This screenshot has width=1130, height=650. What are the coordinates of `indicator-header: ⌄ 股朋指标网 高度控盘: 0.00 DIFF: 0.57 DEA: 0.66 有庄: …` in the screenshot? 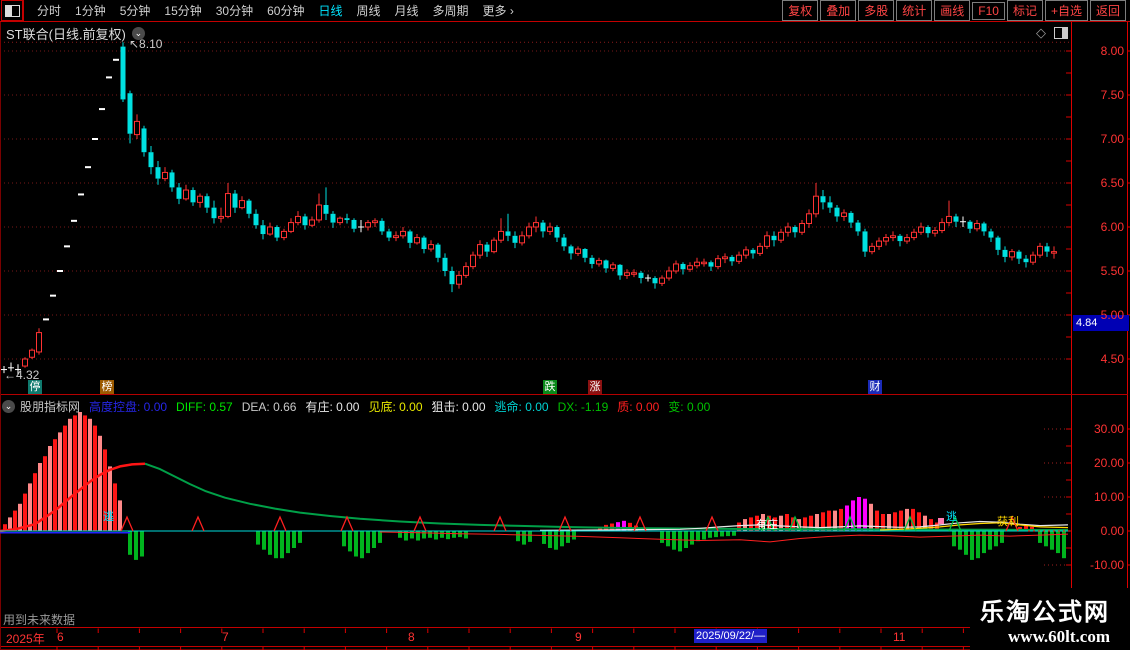 It's located at (360, 406).